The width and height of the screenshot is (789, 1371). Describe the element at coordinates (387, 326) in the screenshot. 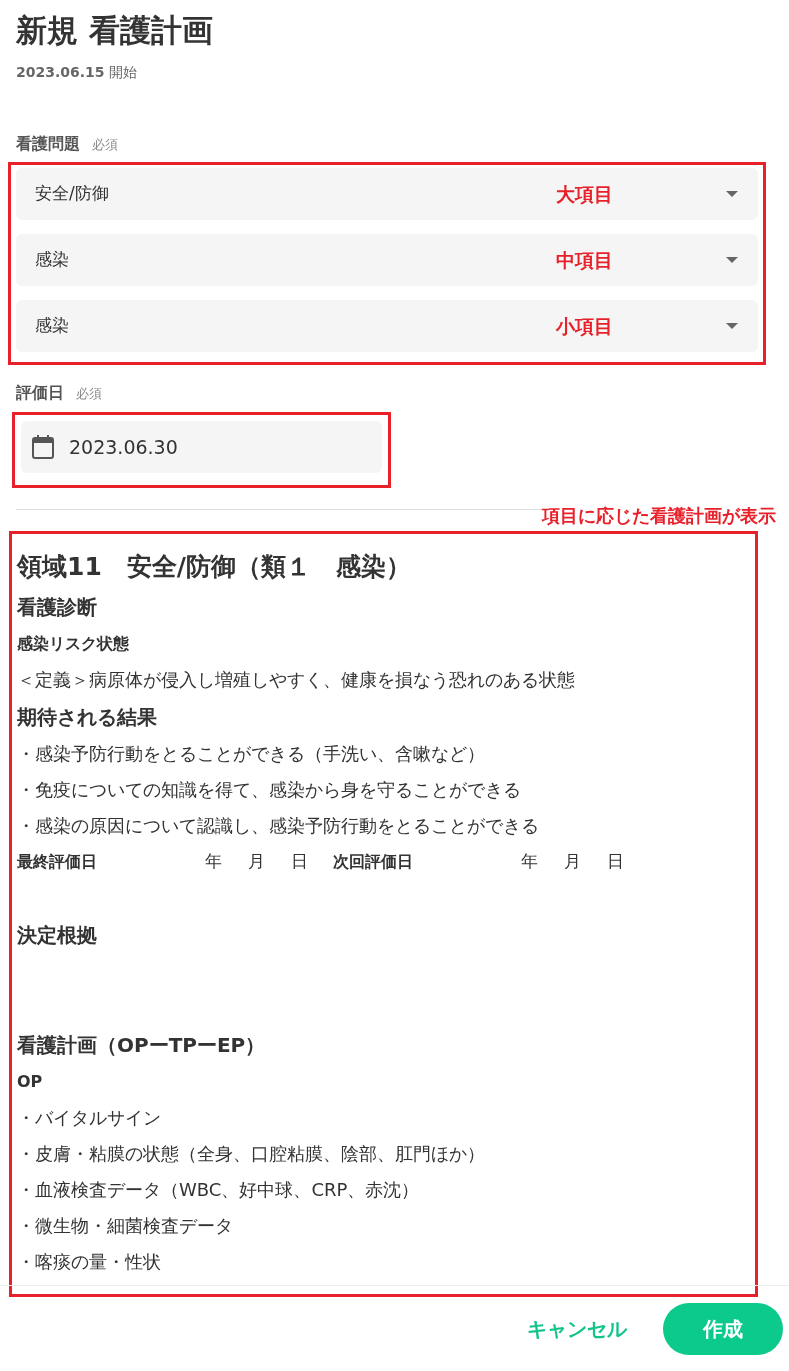

I see `select-field: 感染 小項目` at that location.